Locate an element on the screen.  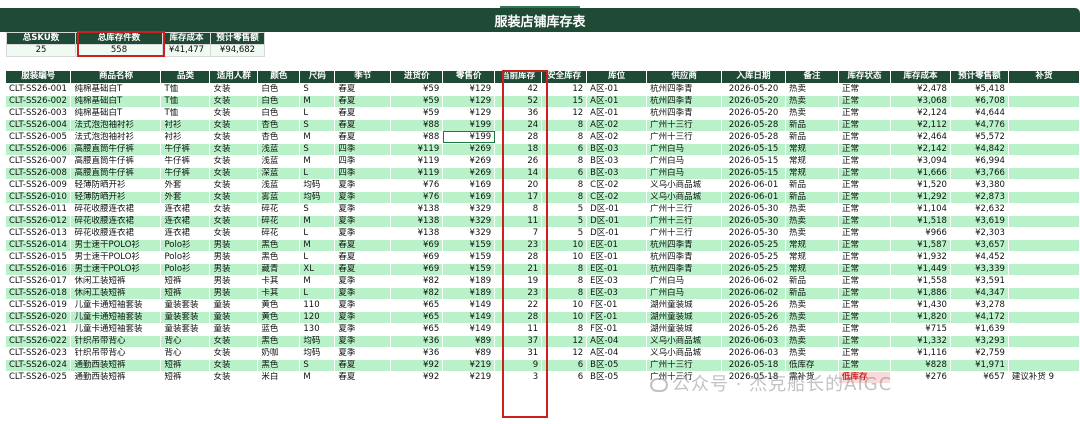
cell-location: B区-05 is located at coordinates (617, 365).